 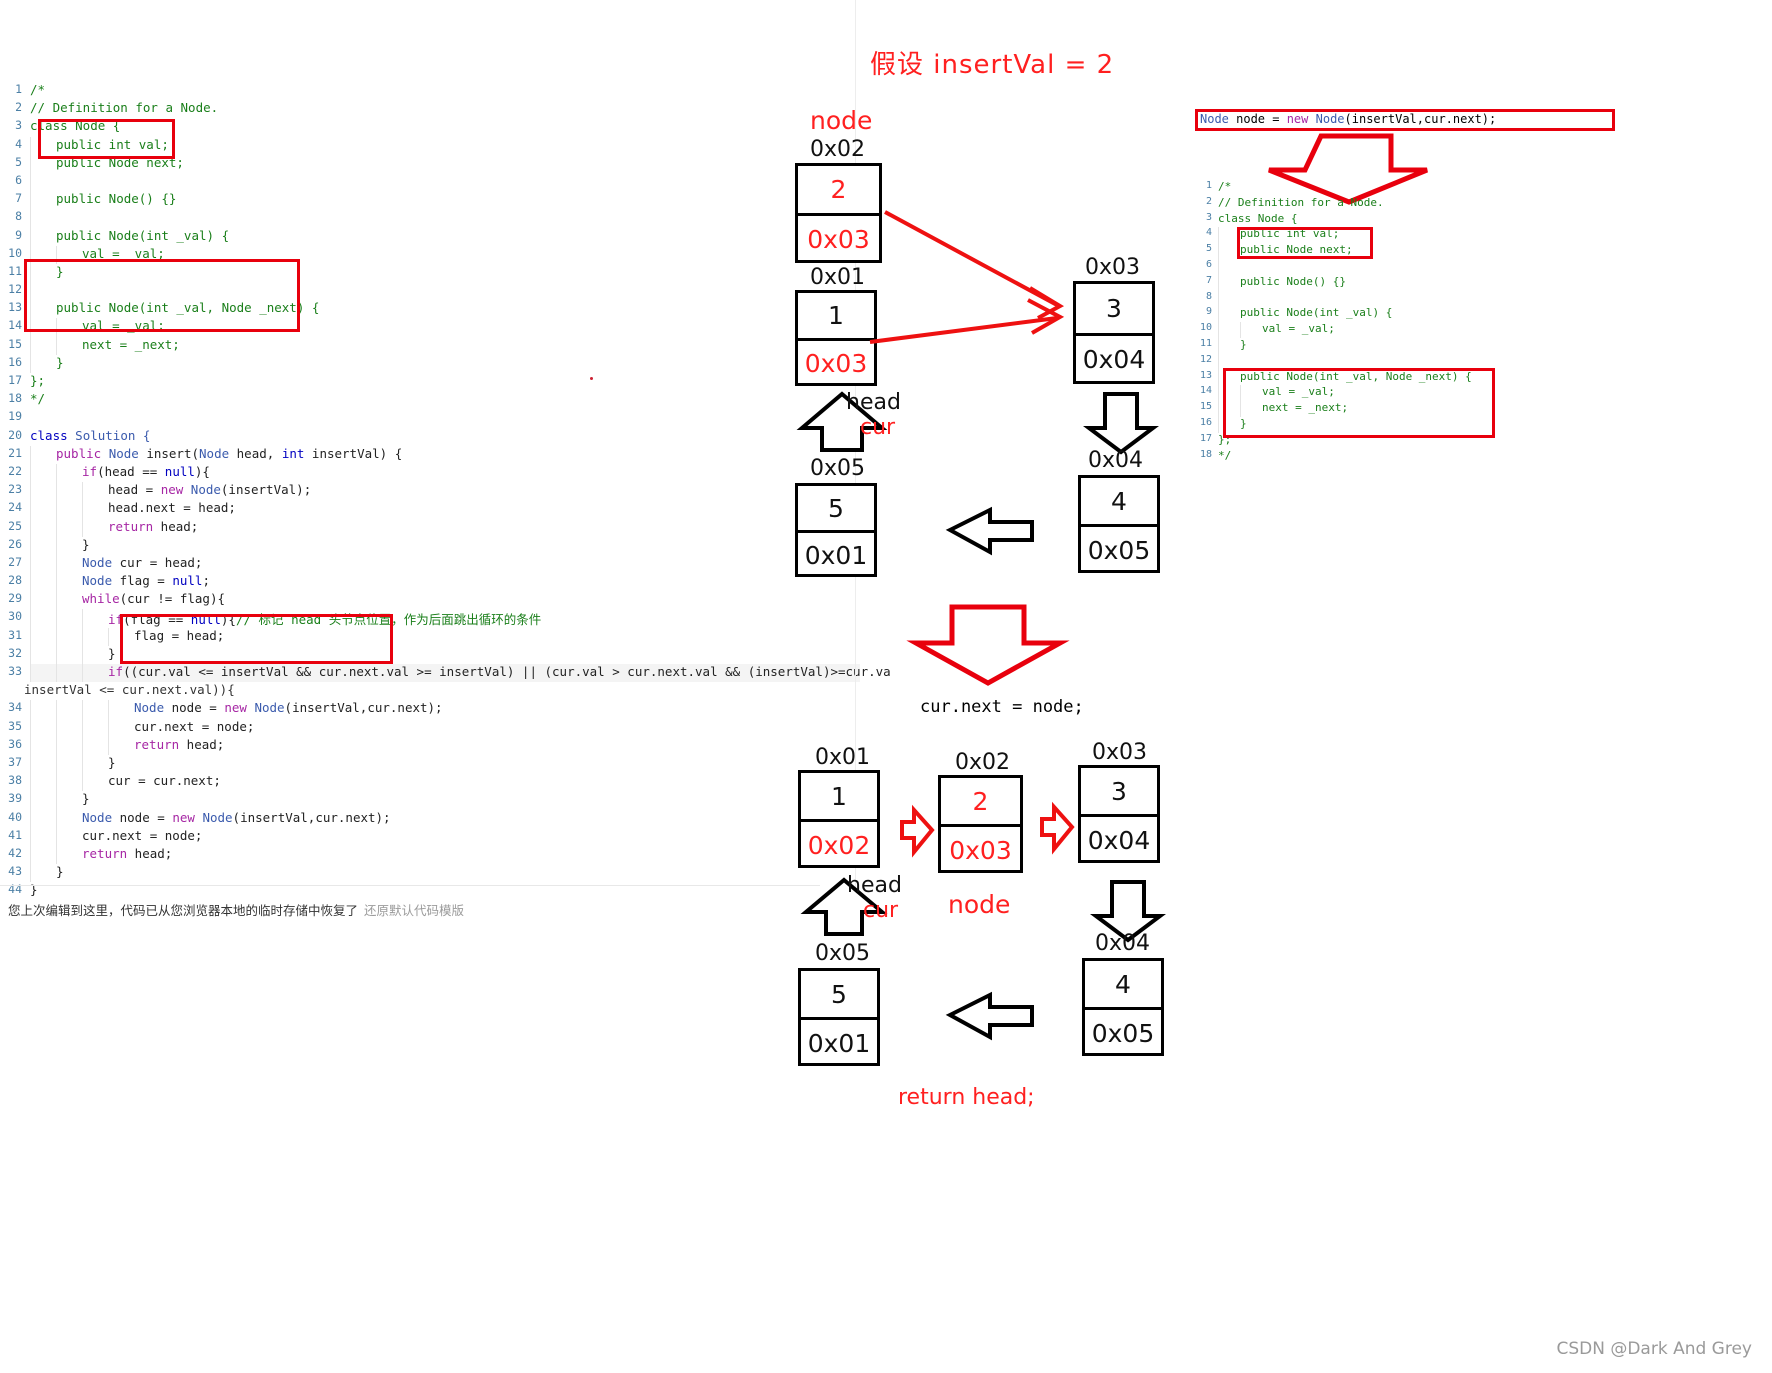 What do you see at coordinates (15, 489) in the screenshot?
I see `line-number: 23` at bounding box center [15, 489].